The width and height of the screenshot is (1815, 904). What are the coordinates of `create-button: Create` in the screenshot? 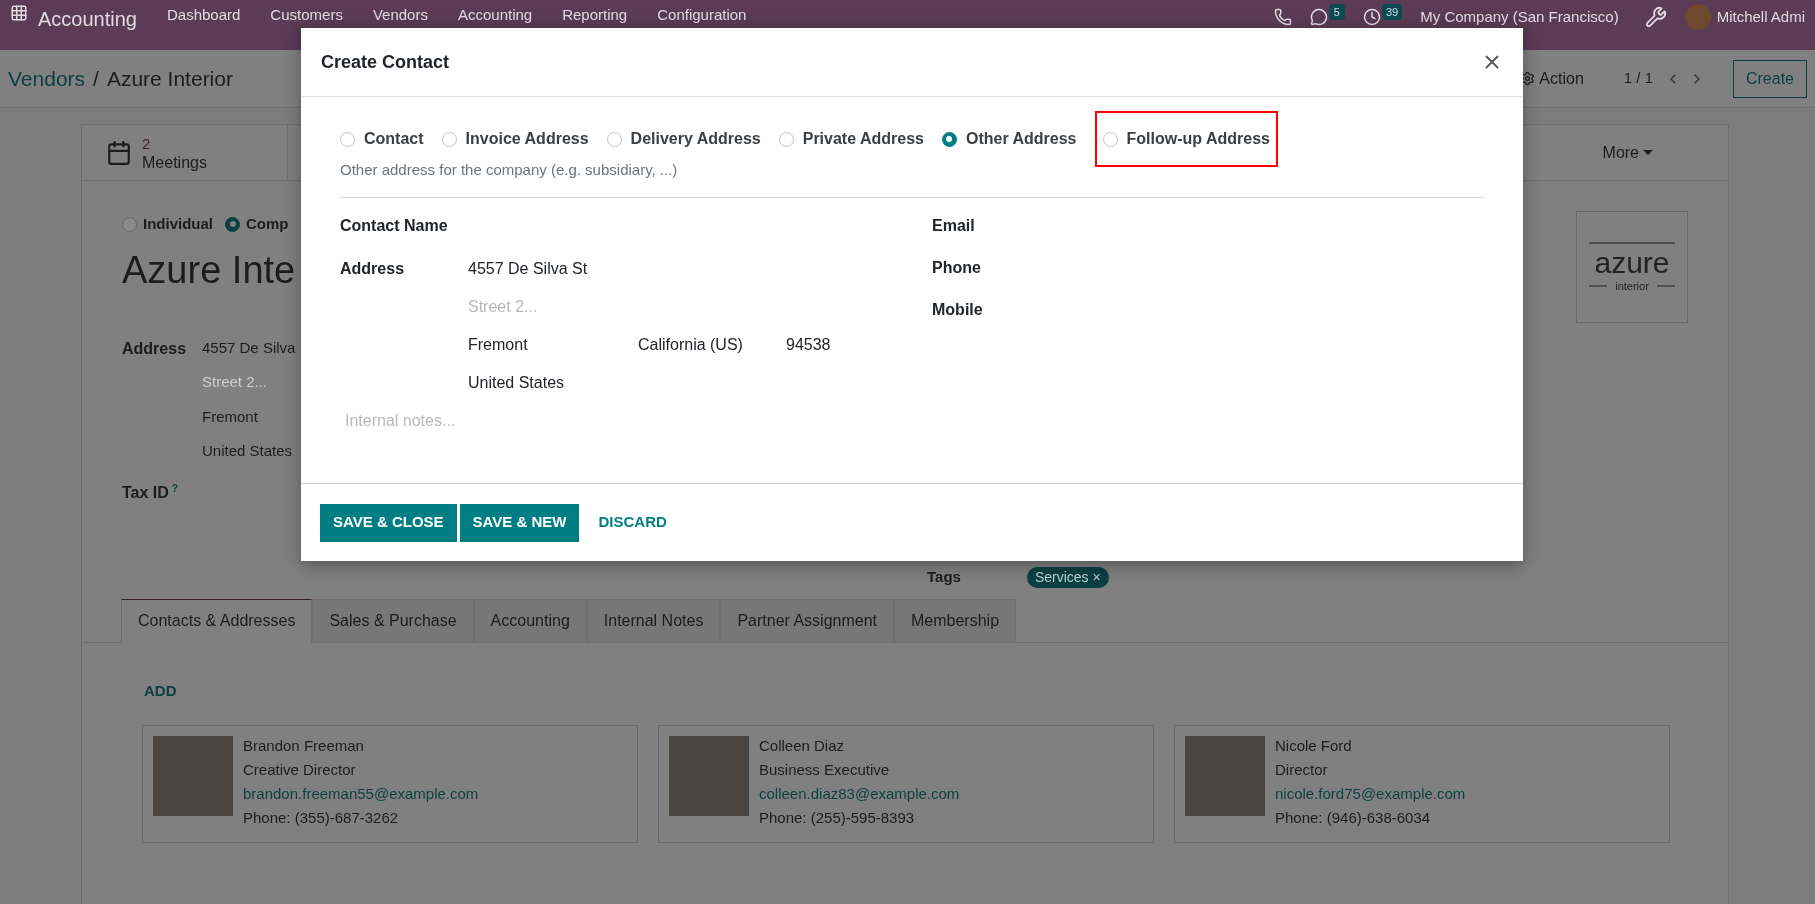 It's located at (1769, 78).